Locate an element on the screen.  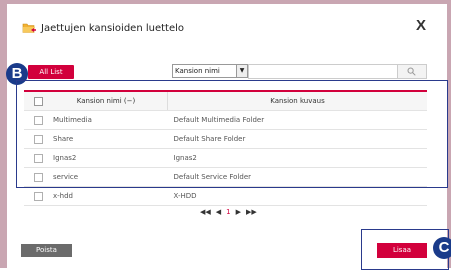
table-row: Multimedia Default Multimedia Folder is located at coordinates (225, 120).